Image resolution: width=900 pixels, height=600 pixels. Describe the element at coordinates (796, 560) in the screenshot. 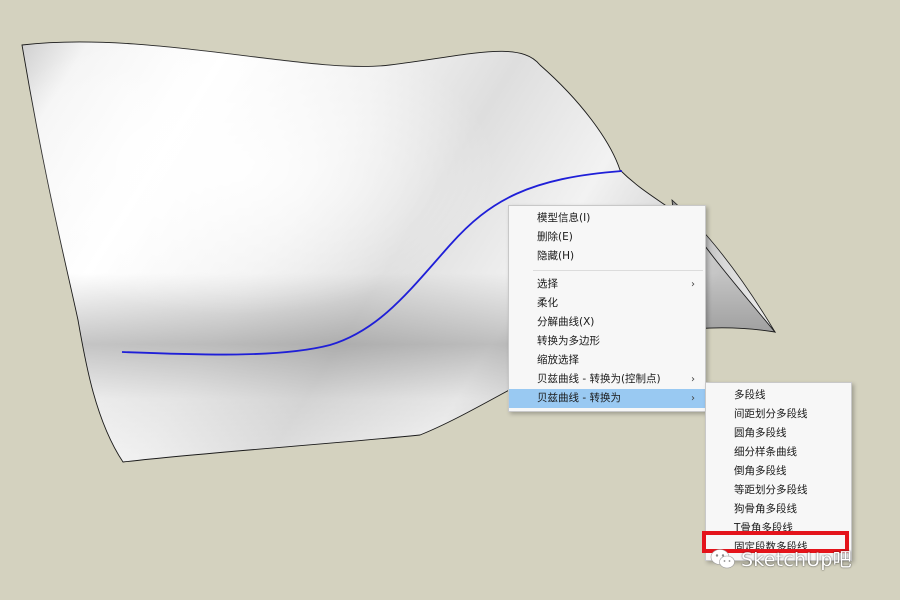

I see `watermark-text: SketchUp吧` at that location.